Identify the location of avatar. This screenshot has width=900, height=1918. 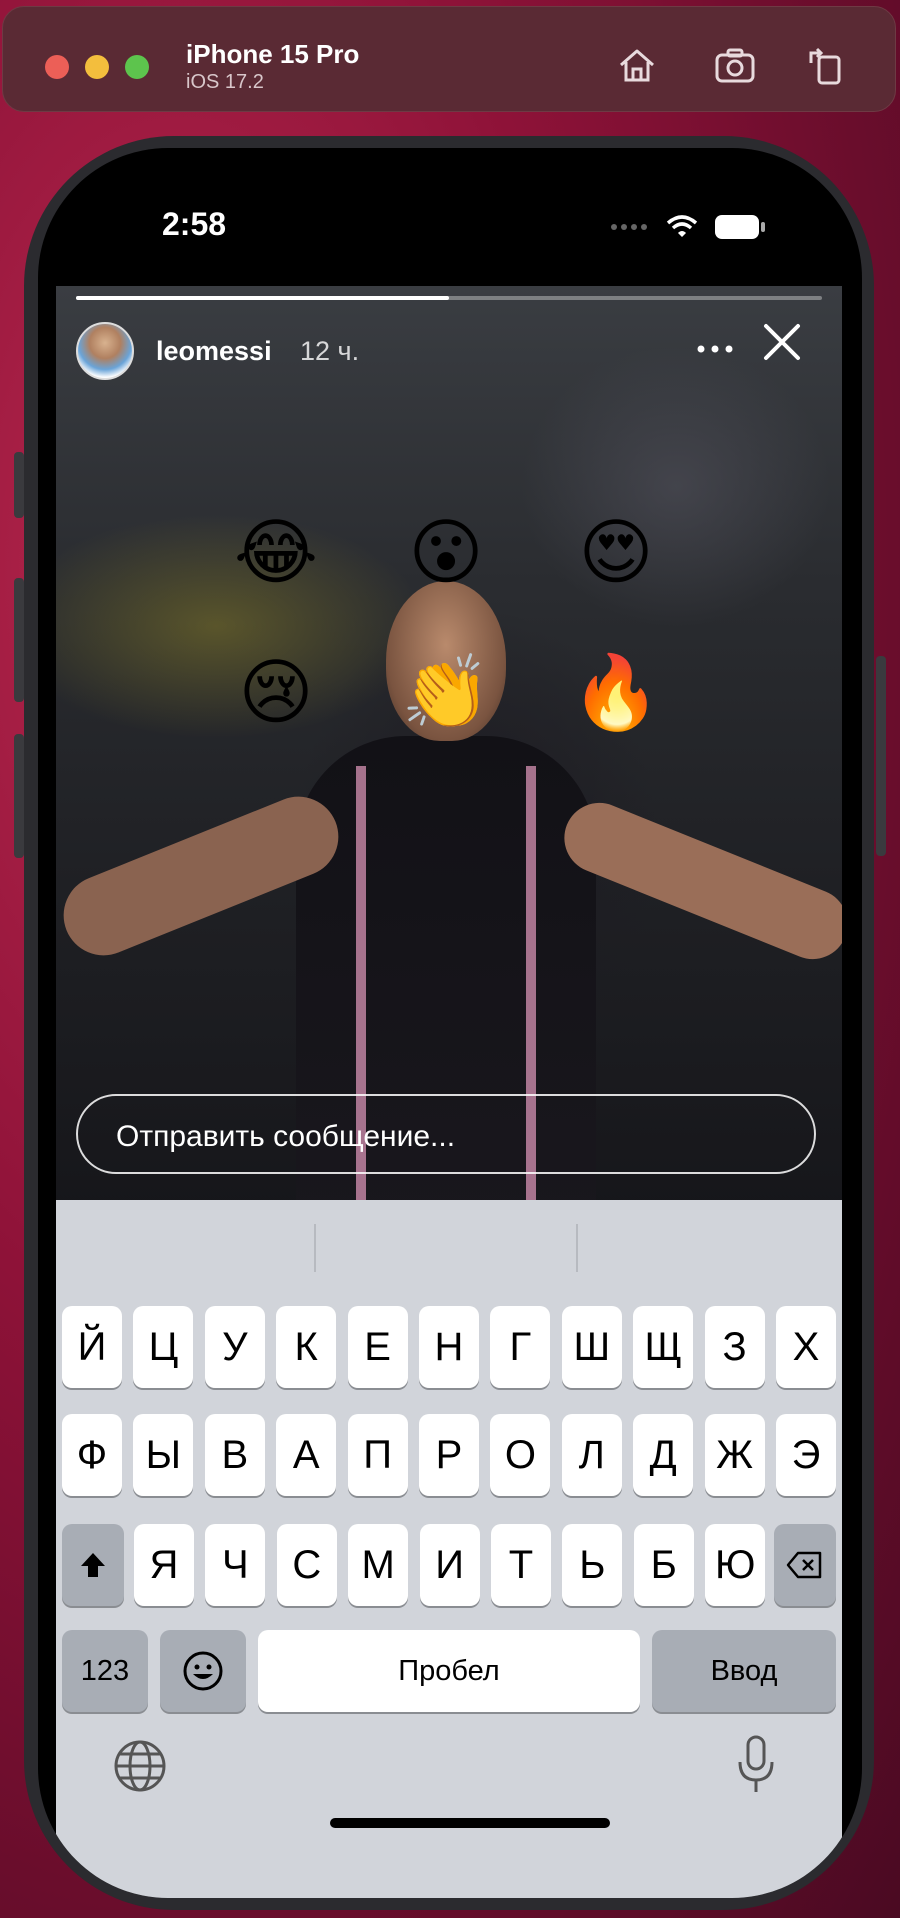
(105, 351).